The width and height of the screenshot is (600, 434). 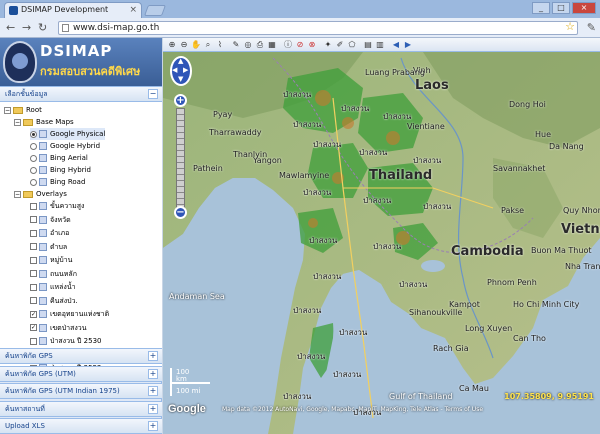 I want to click on scale-km-label: 100 km, so click(x=183, y=375).